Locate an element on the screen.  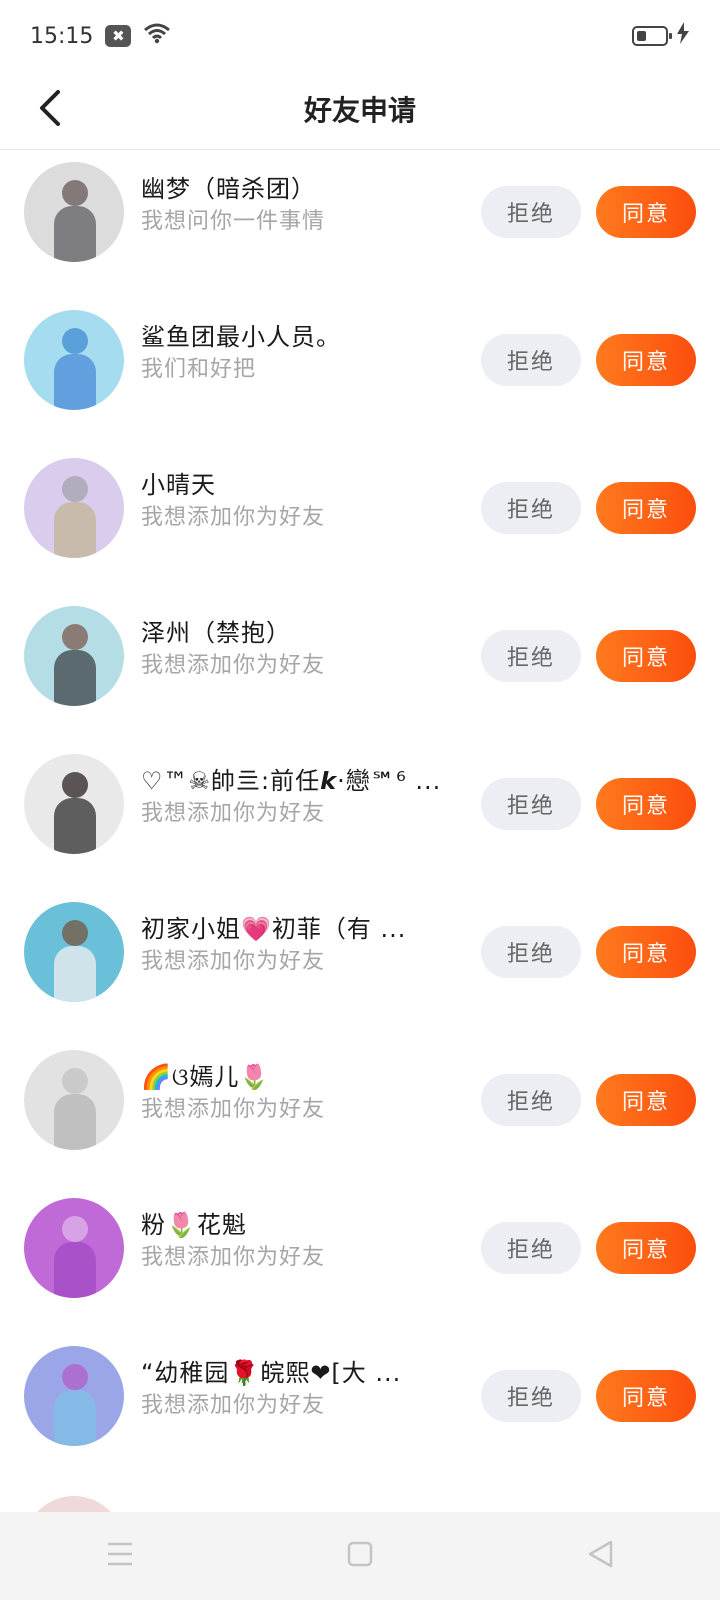
status-right is located at coordinates (661, 36).